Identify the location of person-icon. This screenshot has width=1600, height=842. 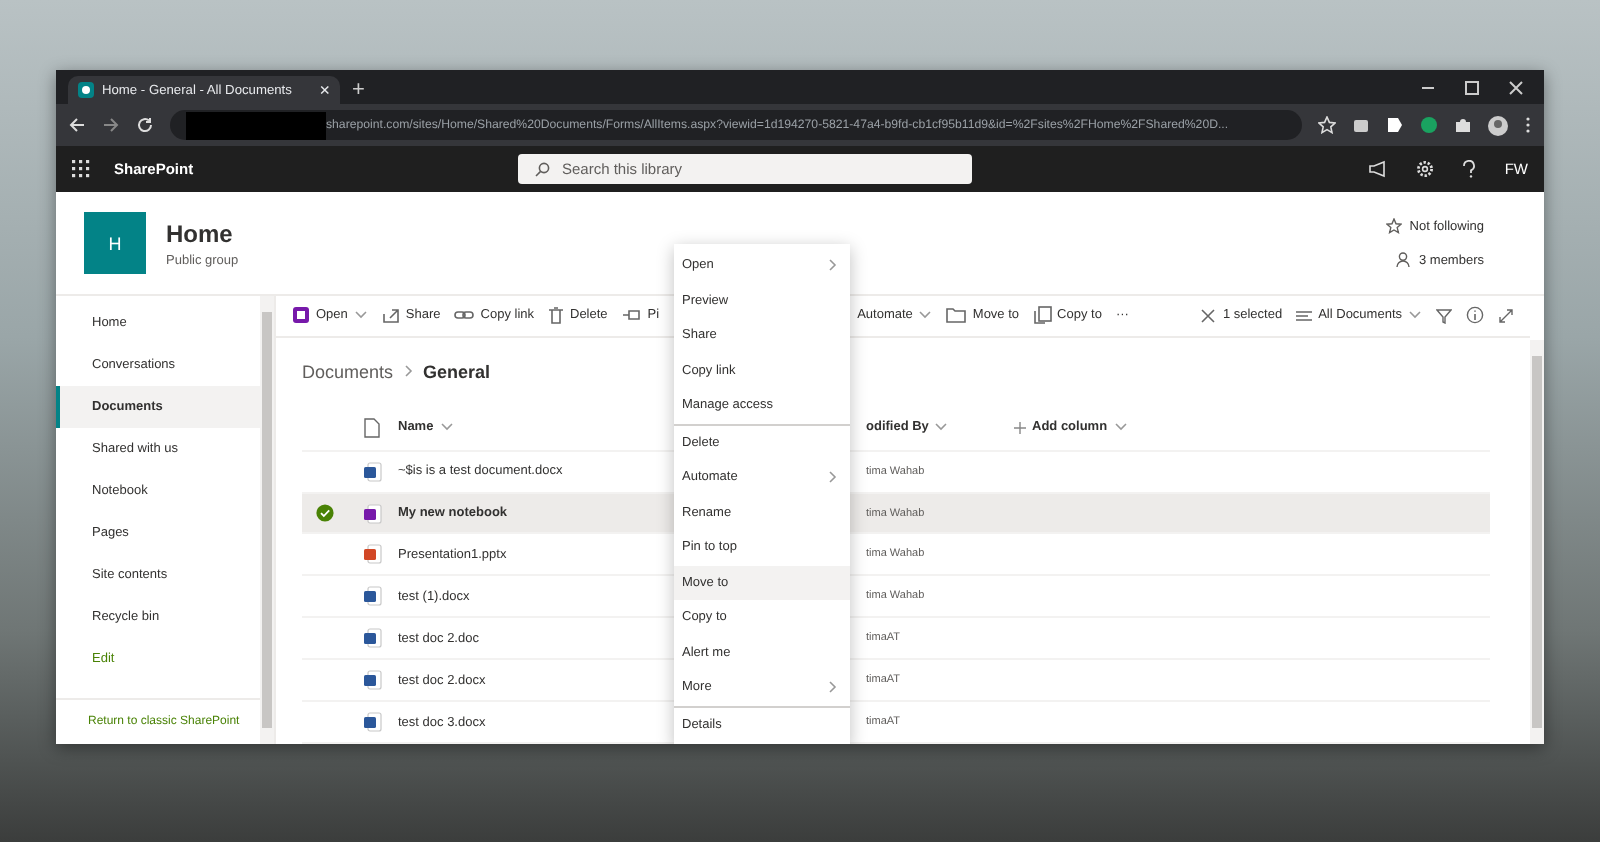
(1403, 260).